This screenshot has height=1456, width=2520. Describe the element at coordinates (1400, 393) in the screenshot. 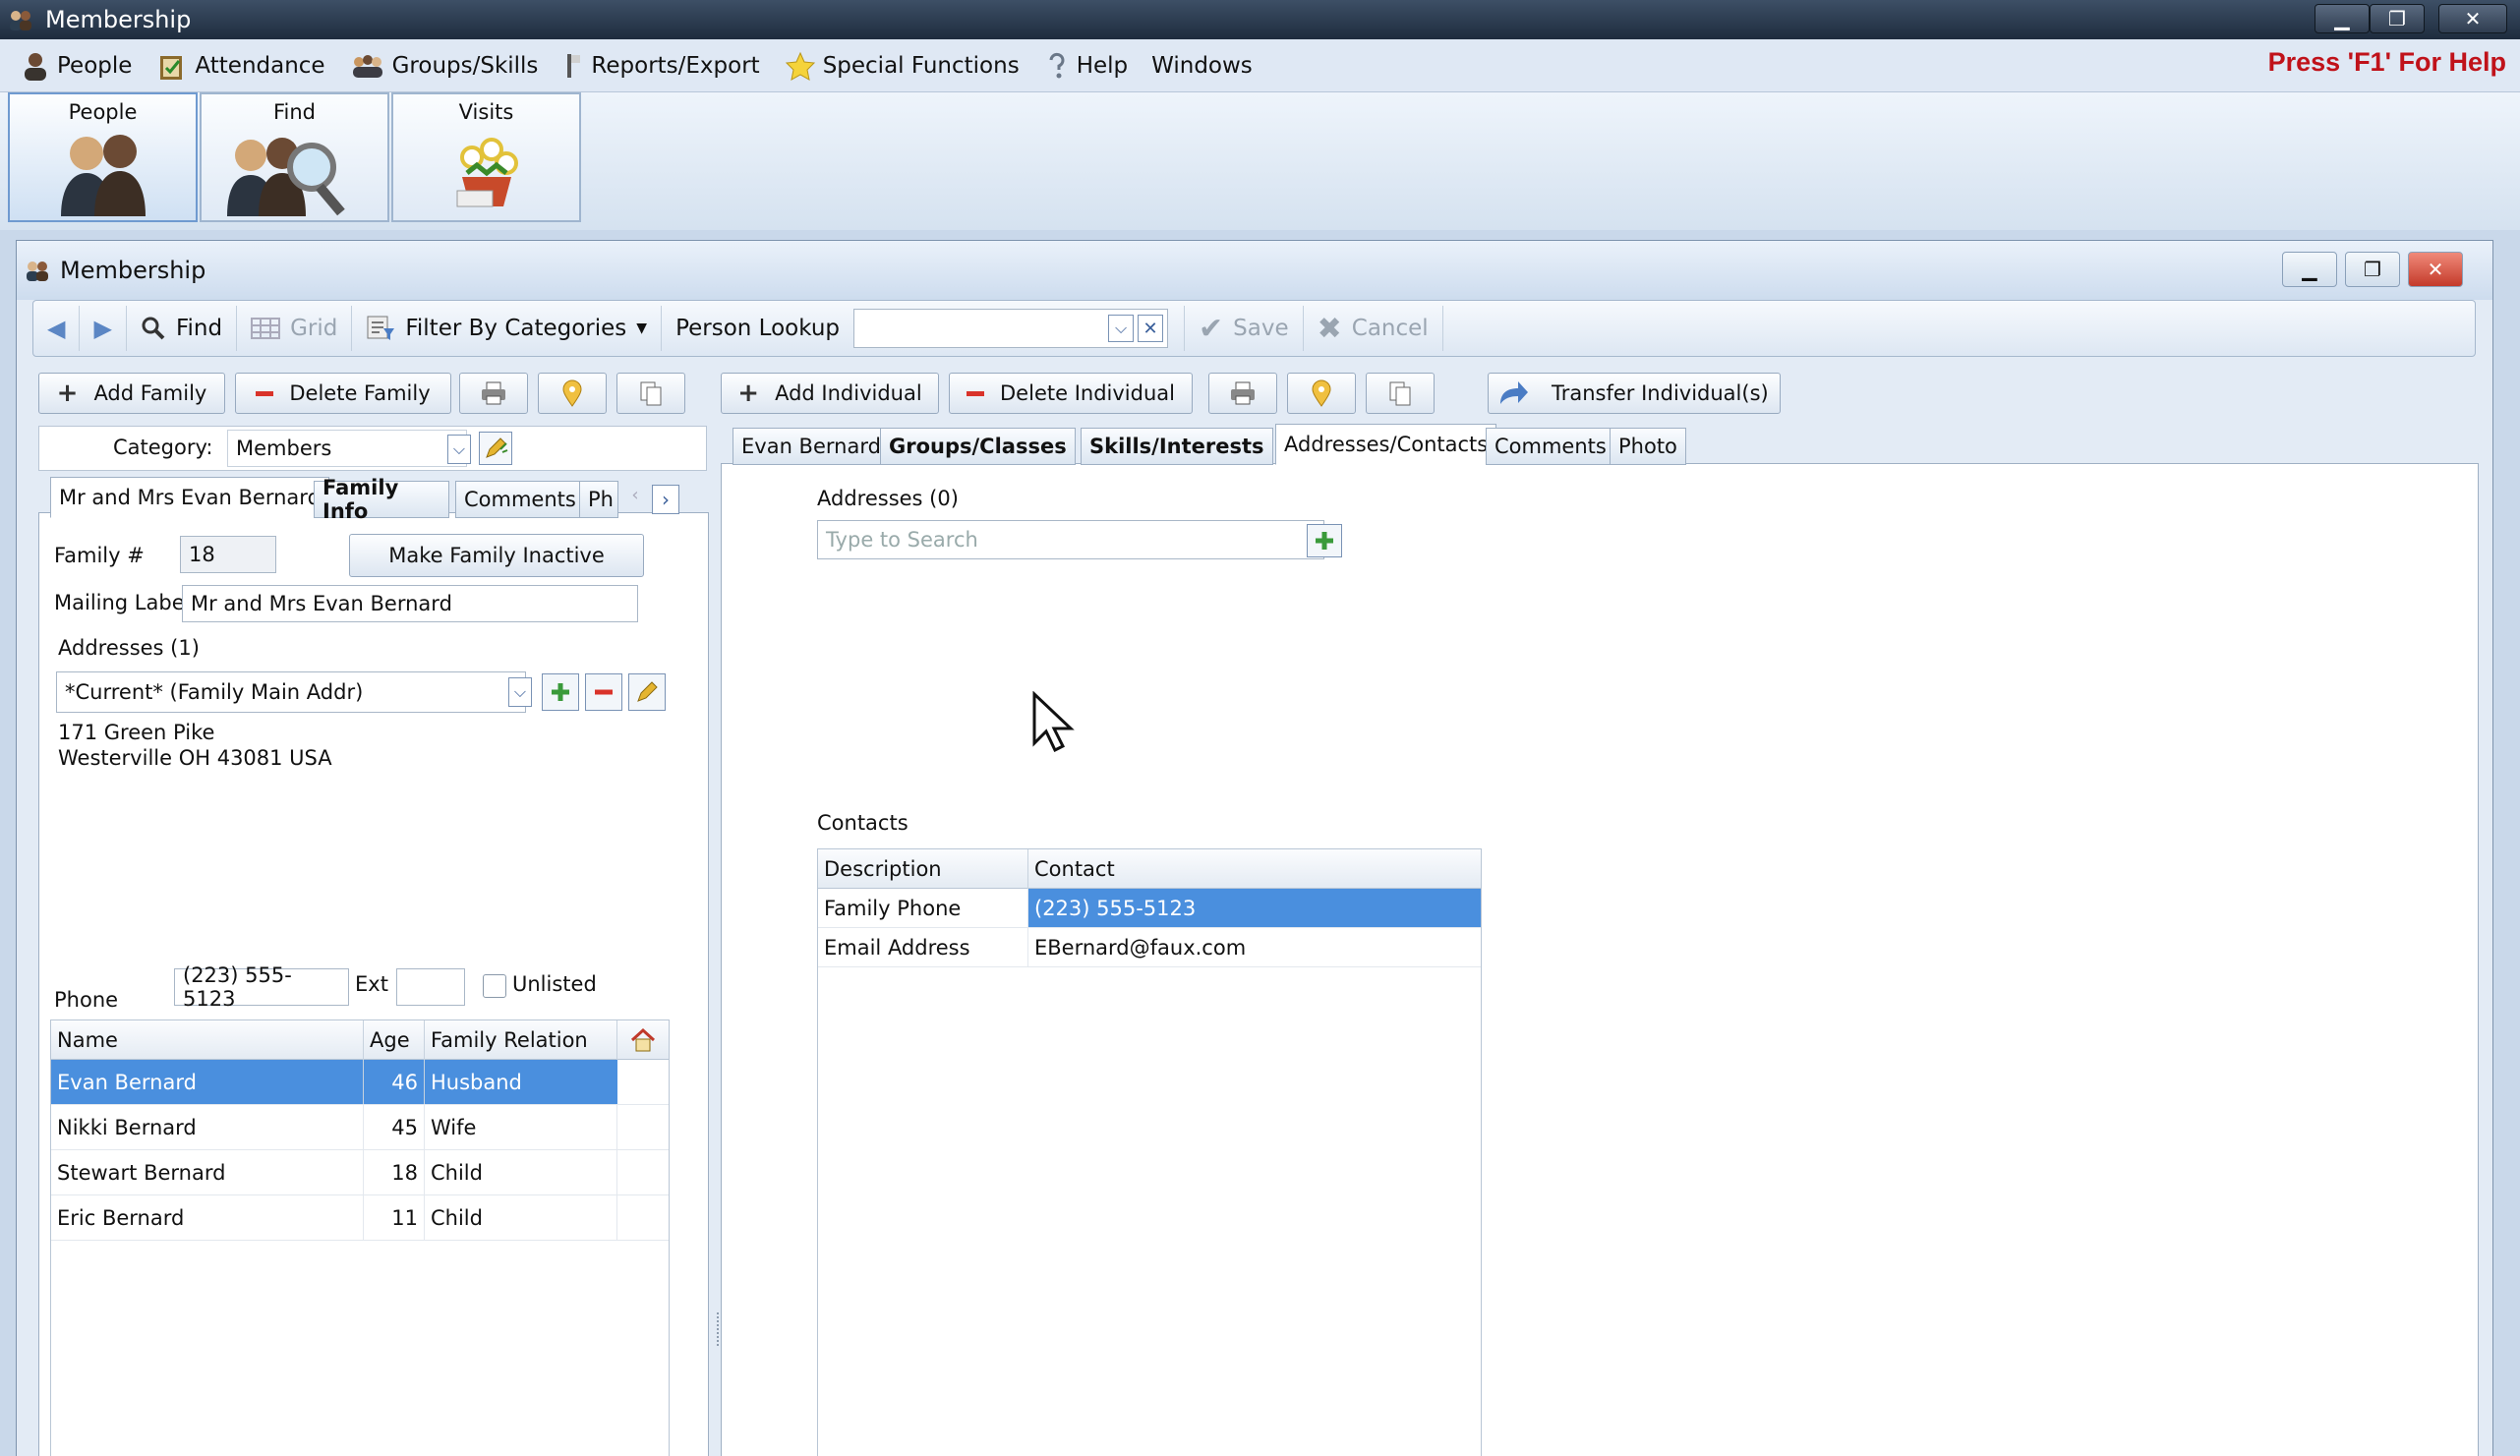

I see `copy-individual-button` at that location.